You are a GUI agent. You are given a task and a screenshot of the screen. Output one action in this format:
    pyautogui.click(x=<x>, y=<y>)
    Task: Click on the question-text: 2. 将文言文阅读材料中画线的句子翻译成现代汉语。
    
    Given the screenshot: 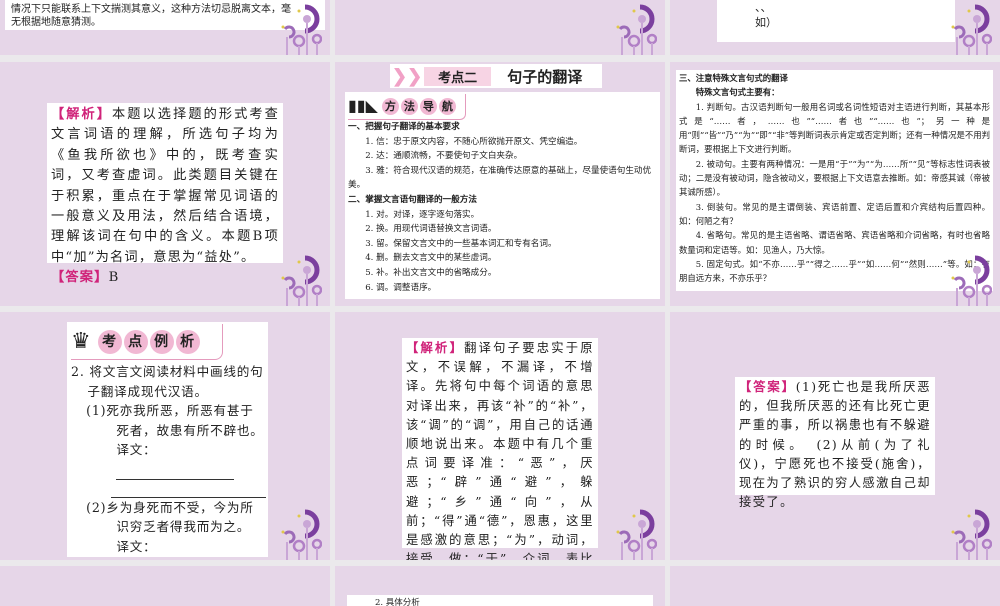 What is the action you would take?
    pyautogui.click(x=167, y=381)
    